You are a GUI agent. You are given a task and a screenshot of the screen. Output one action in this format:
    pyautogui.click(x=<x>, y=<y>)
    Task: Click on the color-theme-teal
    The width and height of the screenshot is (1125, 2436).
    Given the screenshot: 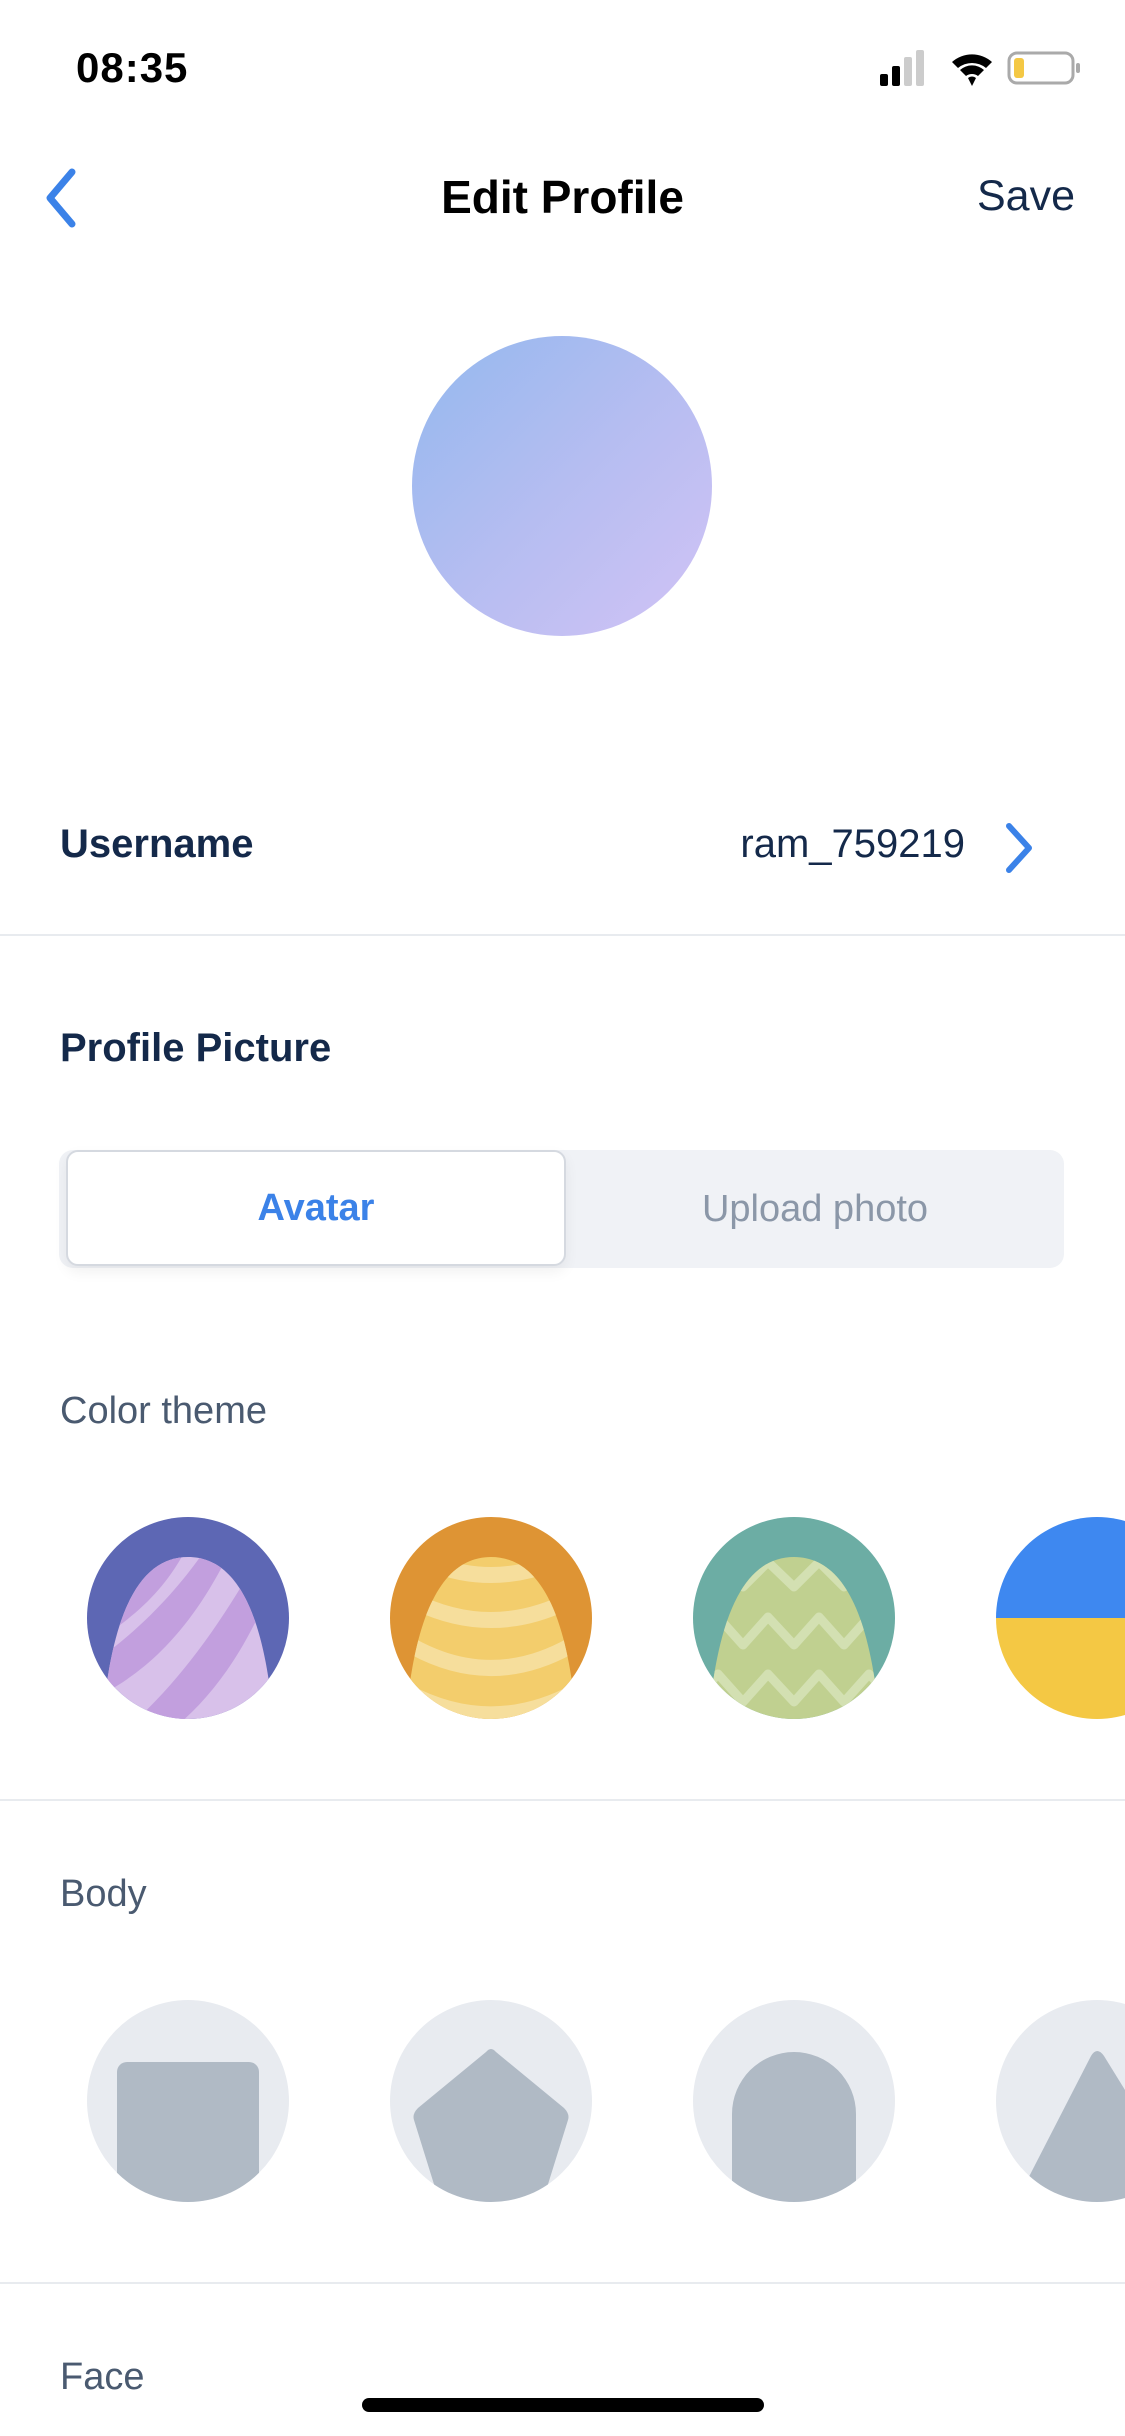 What is the action you would take?
    pyautogui.click(x=794, y=1618)
    